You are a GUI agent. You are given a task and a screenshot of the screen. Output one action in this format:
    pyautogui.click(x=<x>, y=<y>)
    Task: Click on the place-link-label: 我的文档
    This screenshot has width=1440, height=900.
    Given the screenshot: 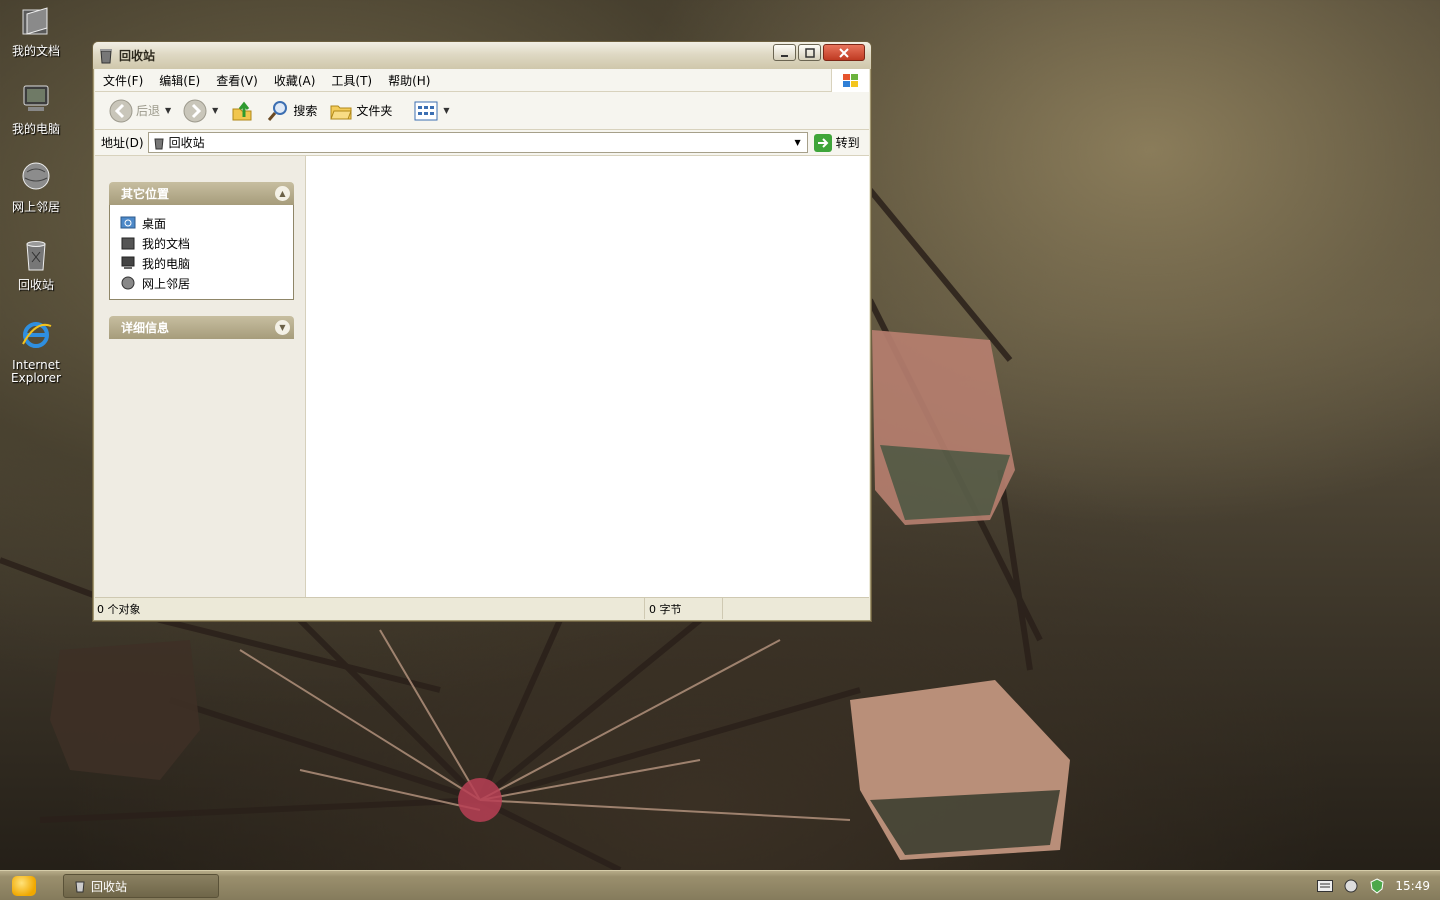 What is the action you would take?
    pyautogui.click(x=166, y=243)
    